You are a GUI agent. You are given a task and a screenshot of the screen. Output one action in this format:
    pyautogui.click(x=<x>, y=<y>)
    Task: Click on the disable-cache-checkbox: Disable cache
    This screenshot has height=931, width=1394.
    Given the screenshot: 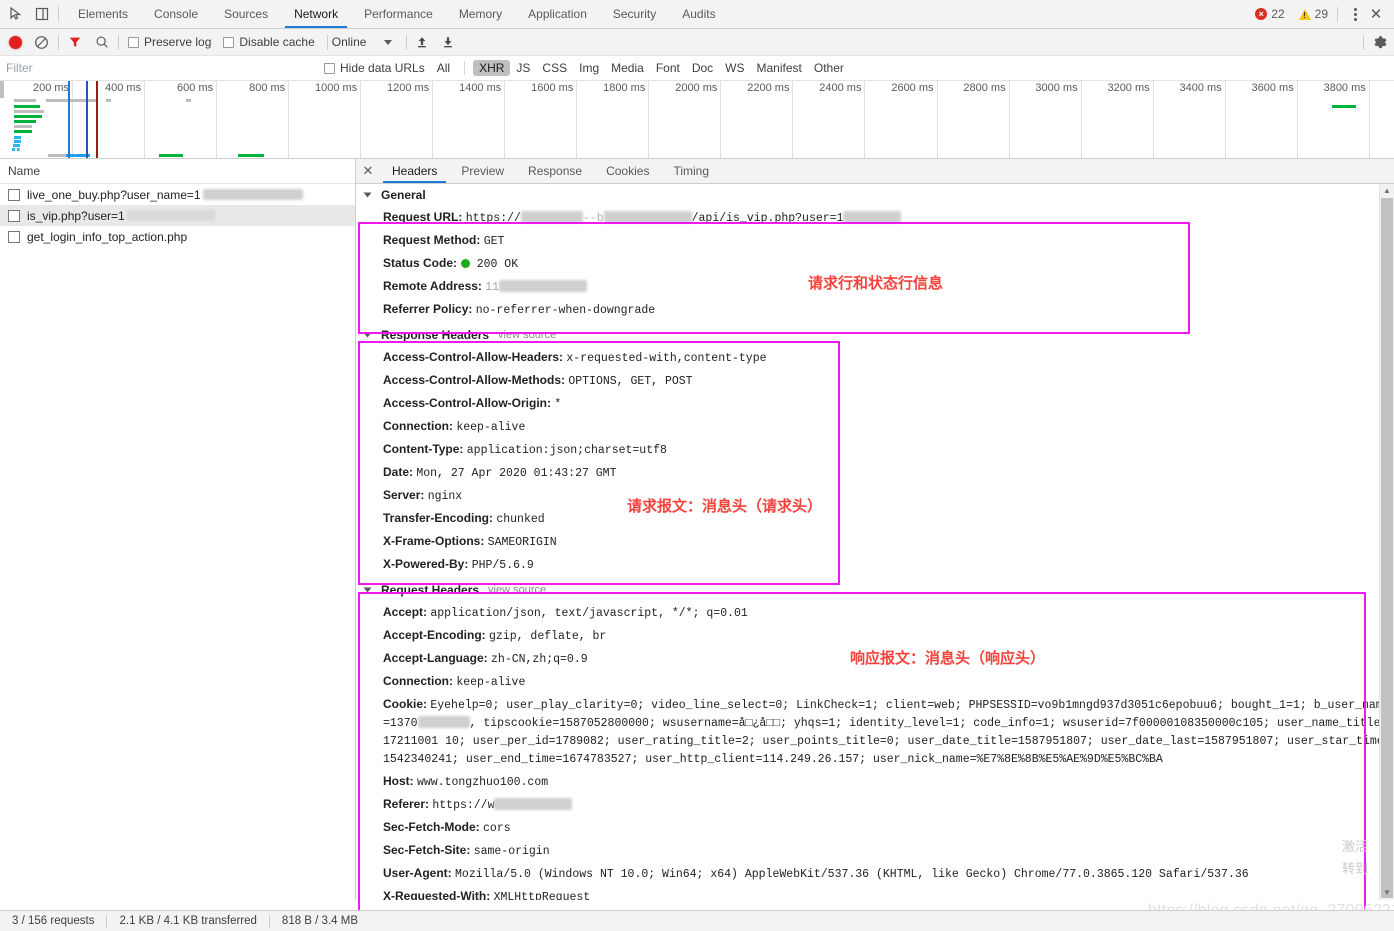 What is the action you would take?
    pyautogui.click(x=269, y=42)
    